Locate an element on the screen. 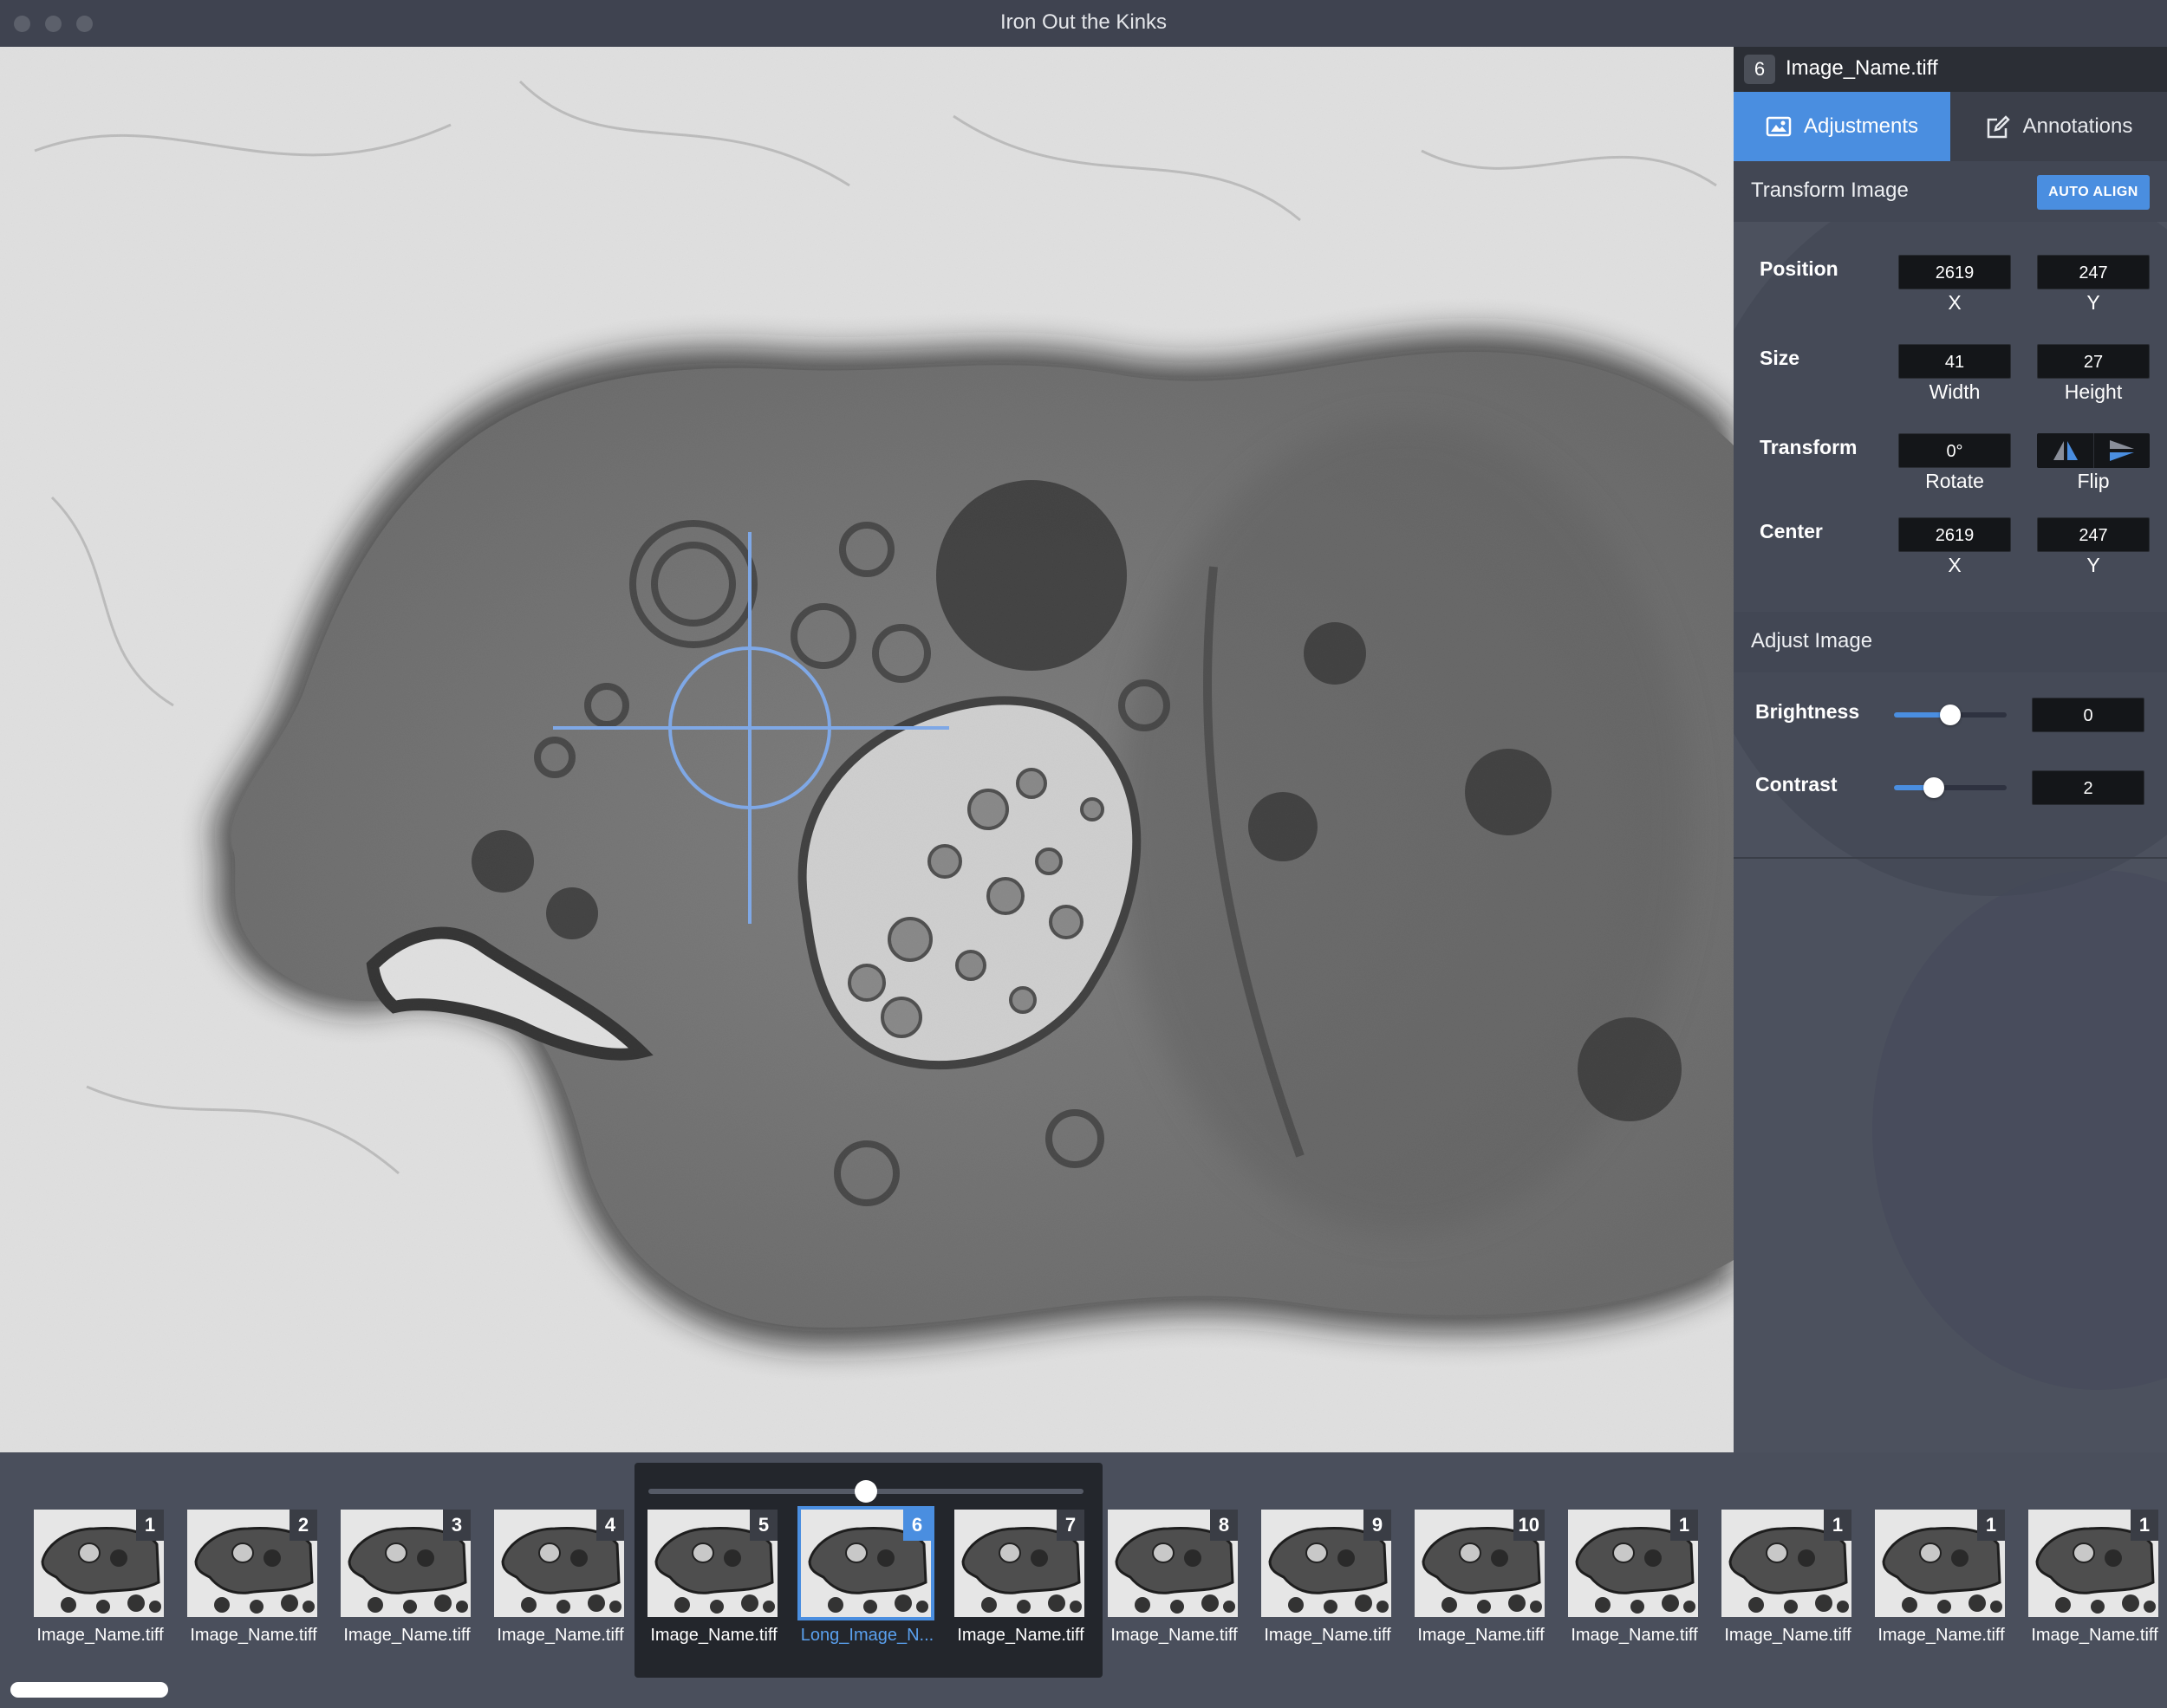 This screenshot has width=2167, height=1708. thumbnail-image: 4 is located at coordinates (559, 1563).